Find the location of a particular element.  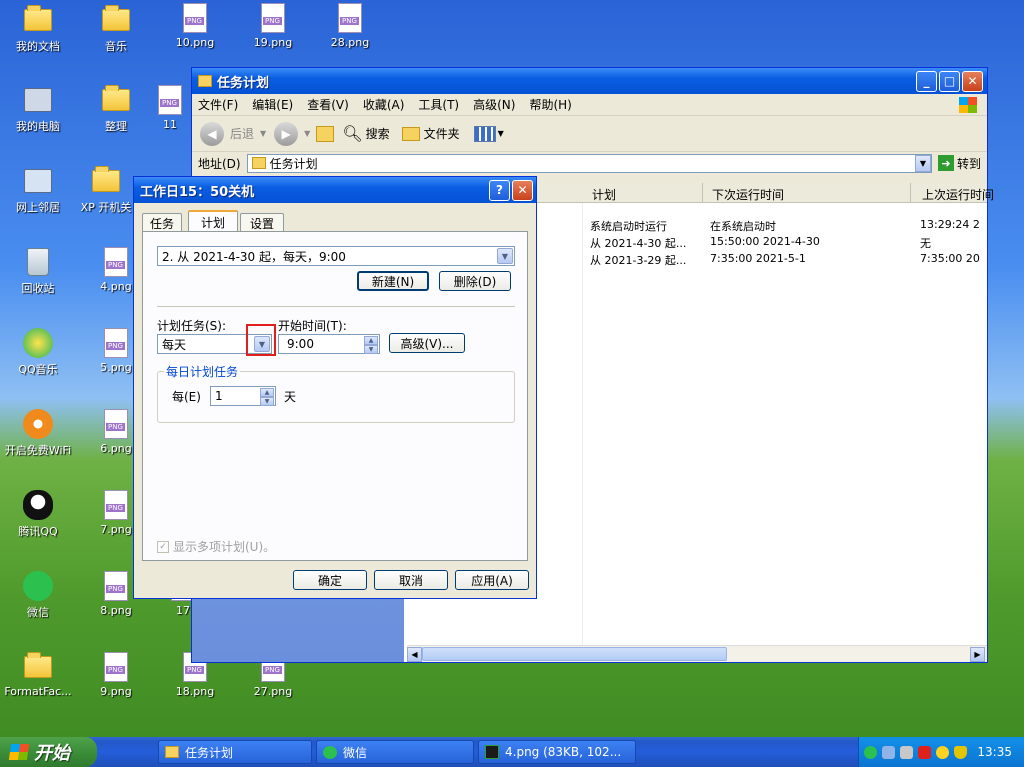

address-input: 任务计划 ▼ is located at coordinates (589, 163).